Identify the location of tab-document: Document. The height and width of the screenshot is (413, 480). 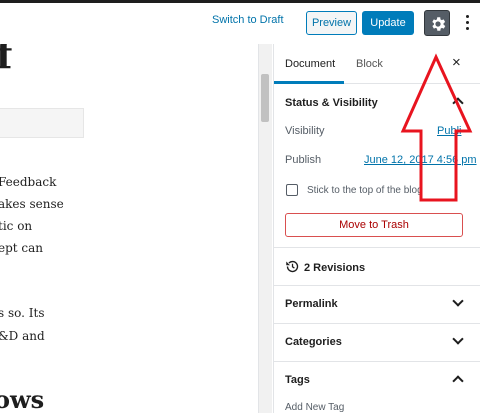
(310, 64).